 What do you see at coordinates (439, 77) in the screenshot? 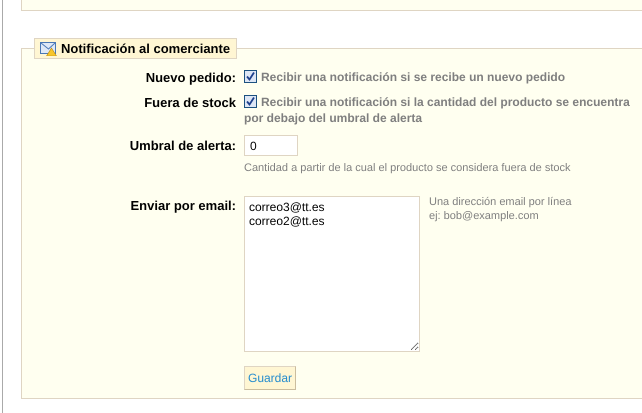
I see `checkbox-label: Recibir una notificación si se recibe un nuevo pedido` at bounding box center [439, 77].